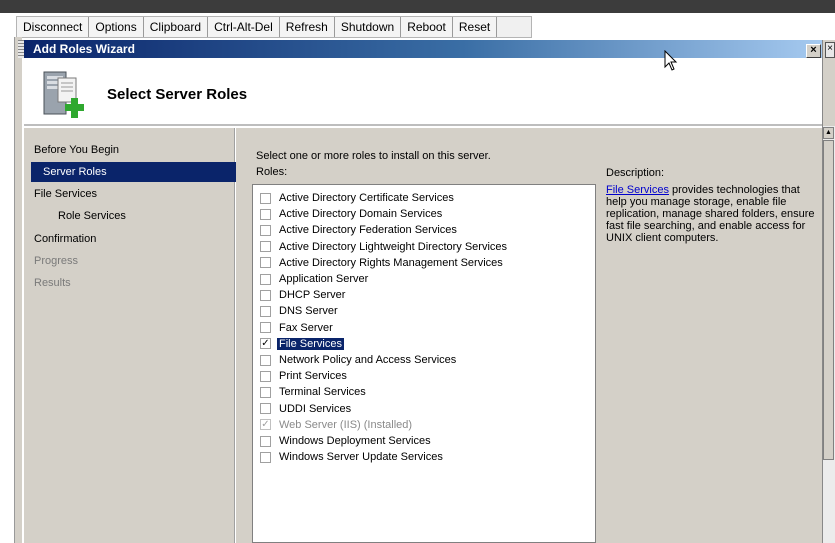  Describe the element at coordinates (65, 194) in the screenshot. I see `nav-file-services: File Services` at that location.